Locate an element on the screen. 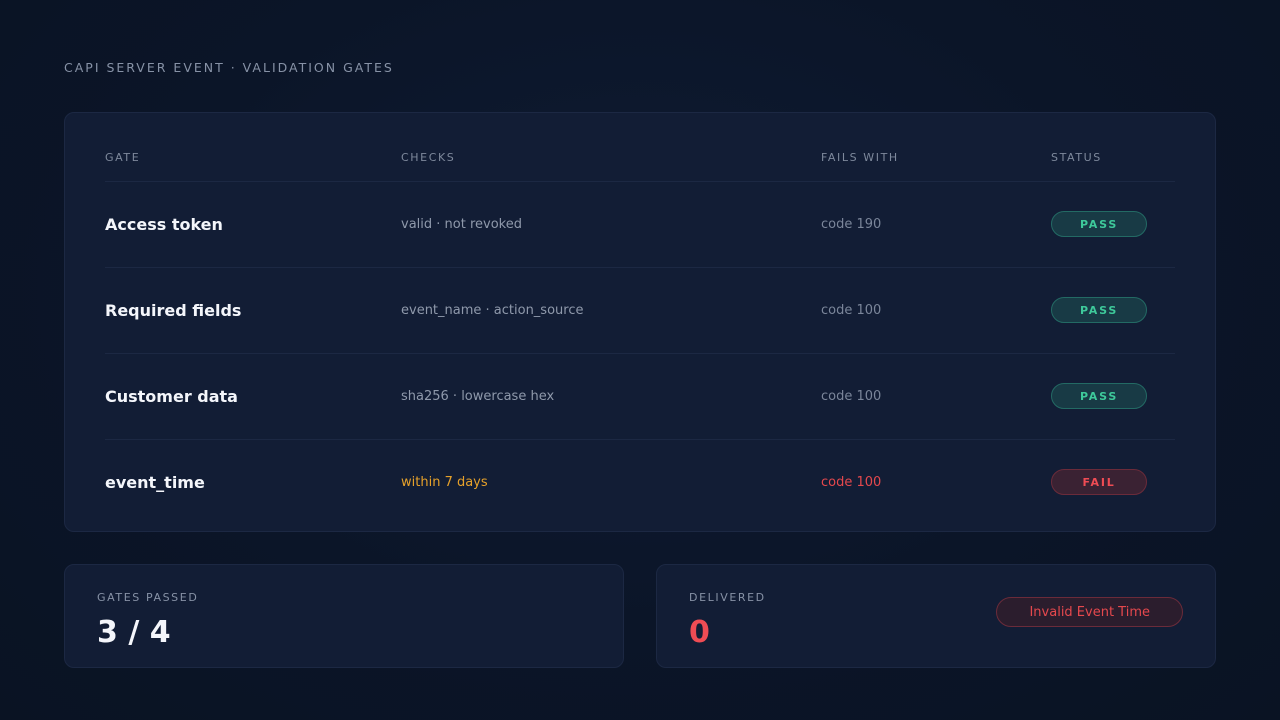 This screenshot has height=720, width=1280. gate-fails-with: code 190 is located at coordinates (851, 224).